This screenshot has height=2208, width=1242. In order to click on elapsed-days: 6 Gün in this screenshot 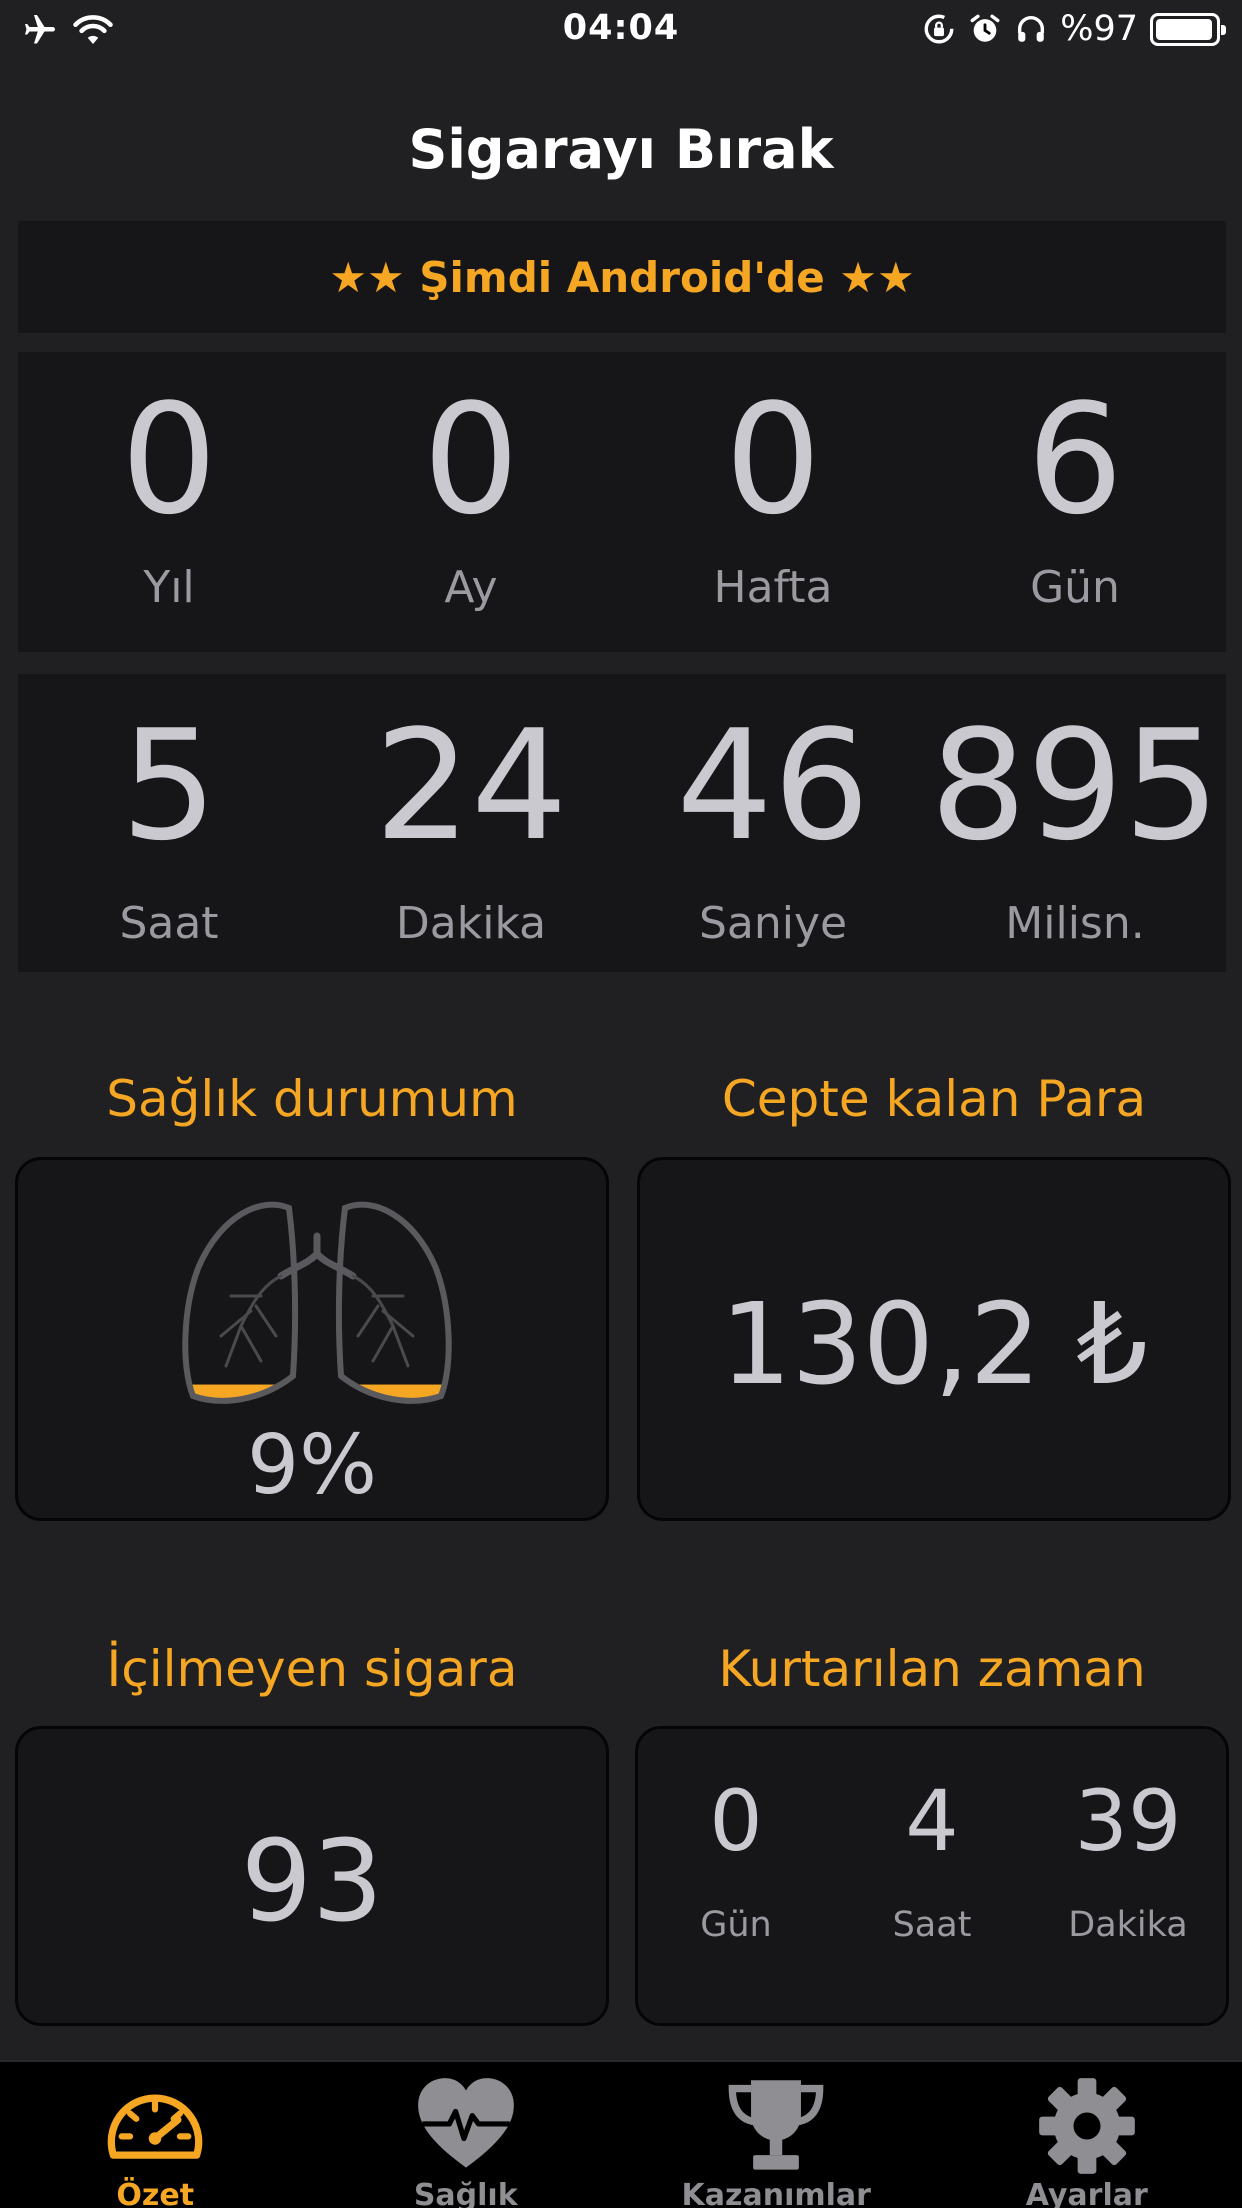, I will do `click(1075, 502)`.